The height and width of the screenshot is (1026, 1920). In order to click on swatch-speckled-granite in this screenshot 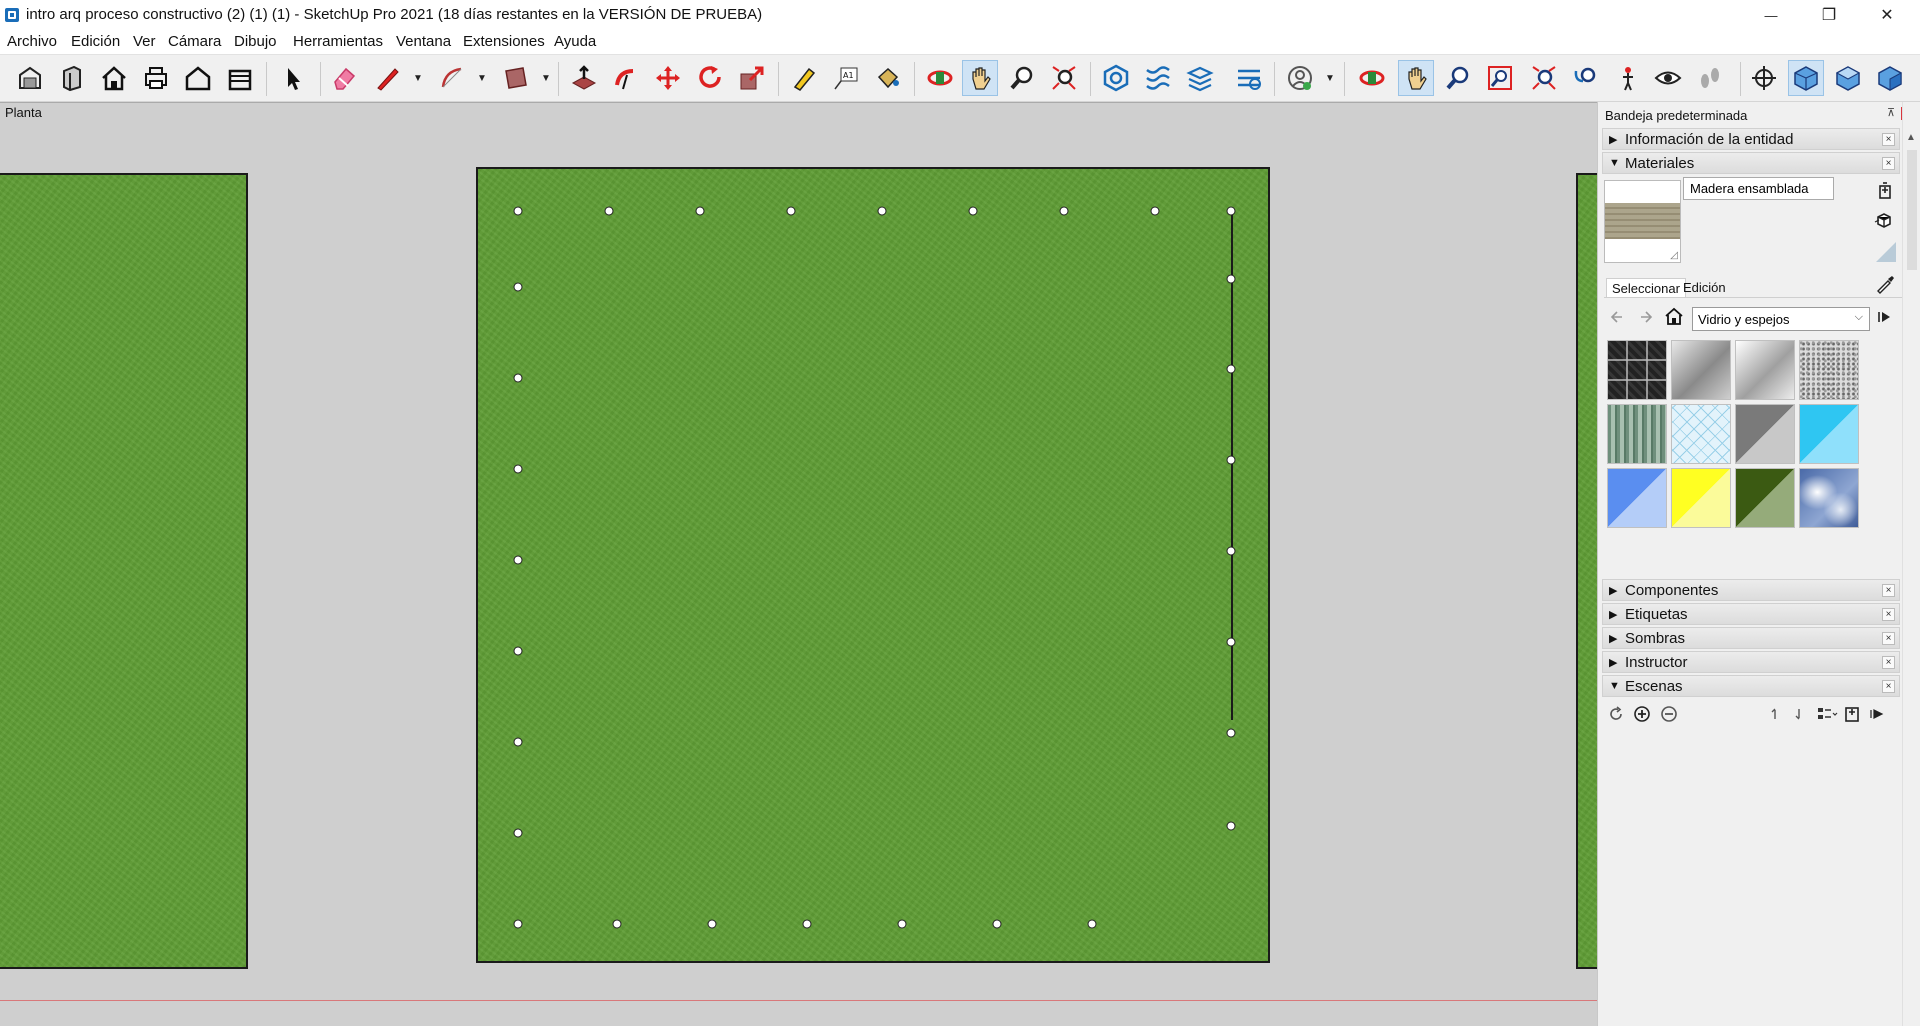, I will do `click(1829, 370)`.